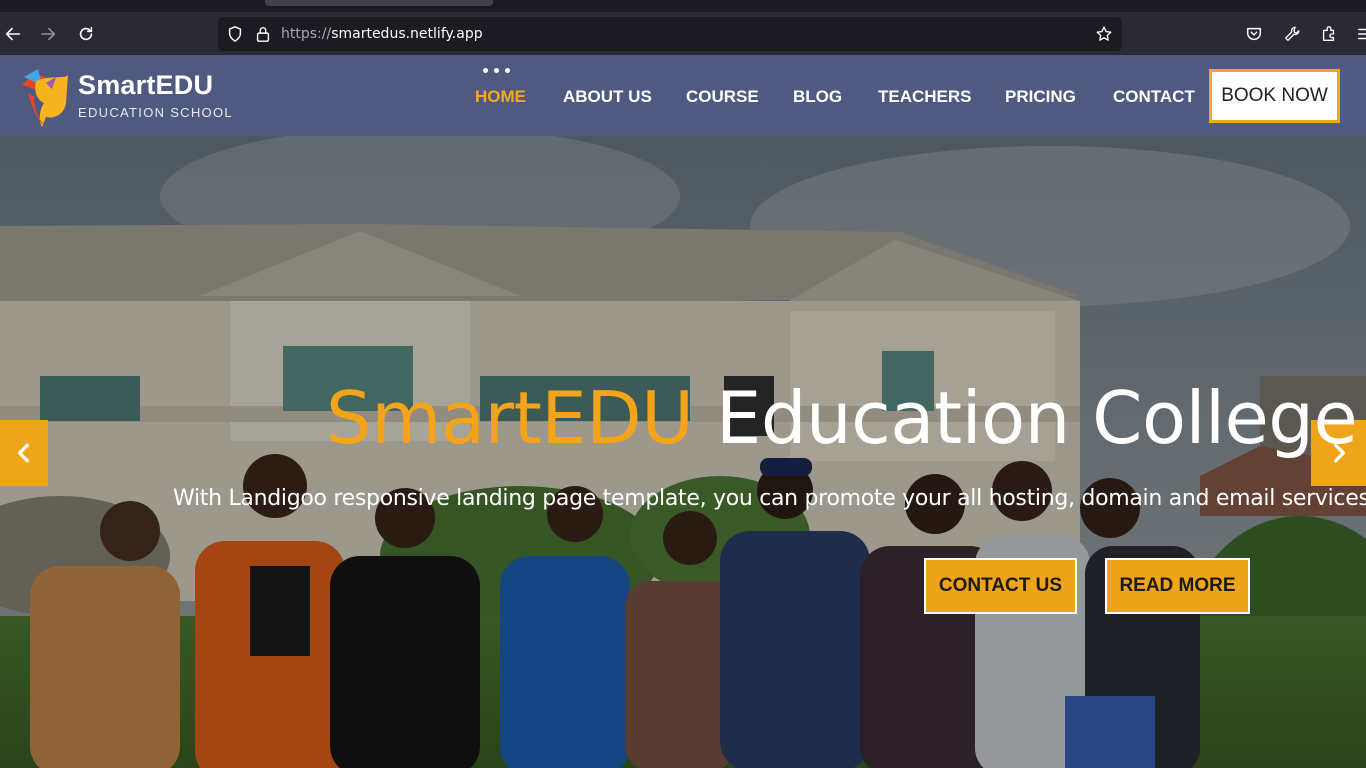 The height and width of the screenshot is (768, 1366). What do you see at coordinates (86, 34) in the screenshot?
I see `reload-icon` at bounding box center [86, 34].